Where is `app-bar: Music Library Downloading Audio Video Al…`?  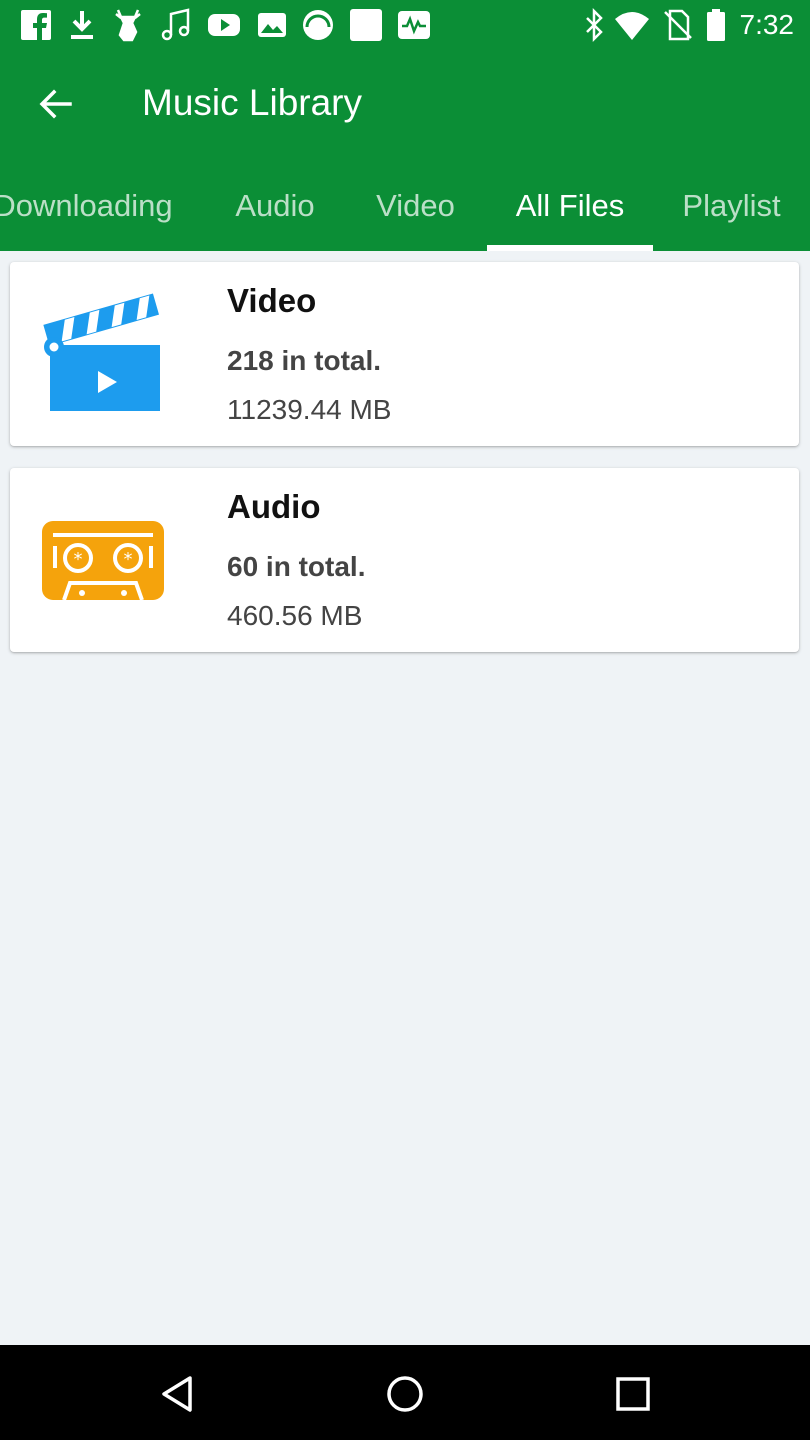
app-bar: Music Library Downloading Audio Video Al… is located at coordinates (405, 150).